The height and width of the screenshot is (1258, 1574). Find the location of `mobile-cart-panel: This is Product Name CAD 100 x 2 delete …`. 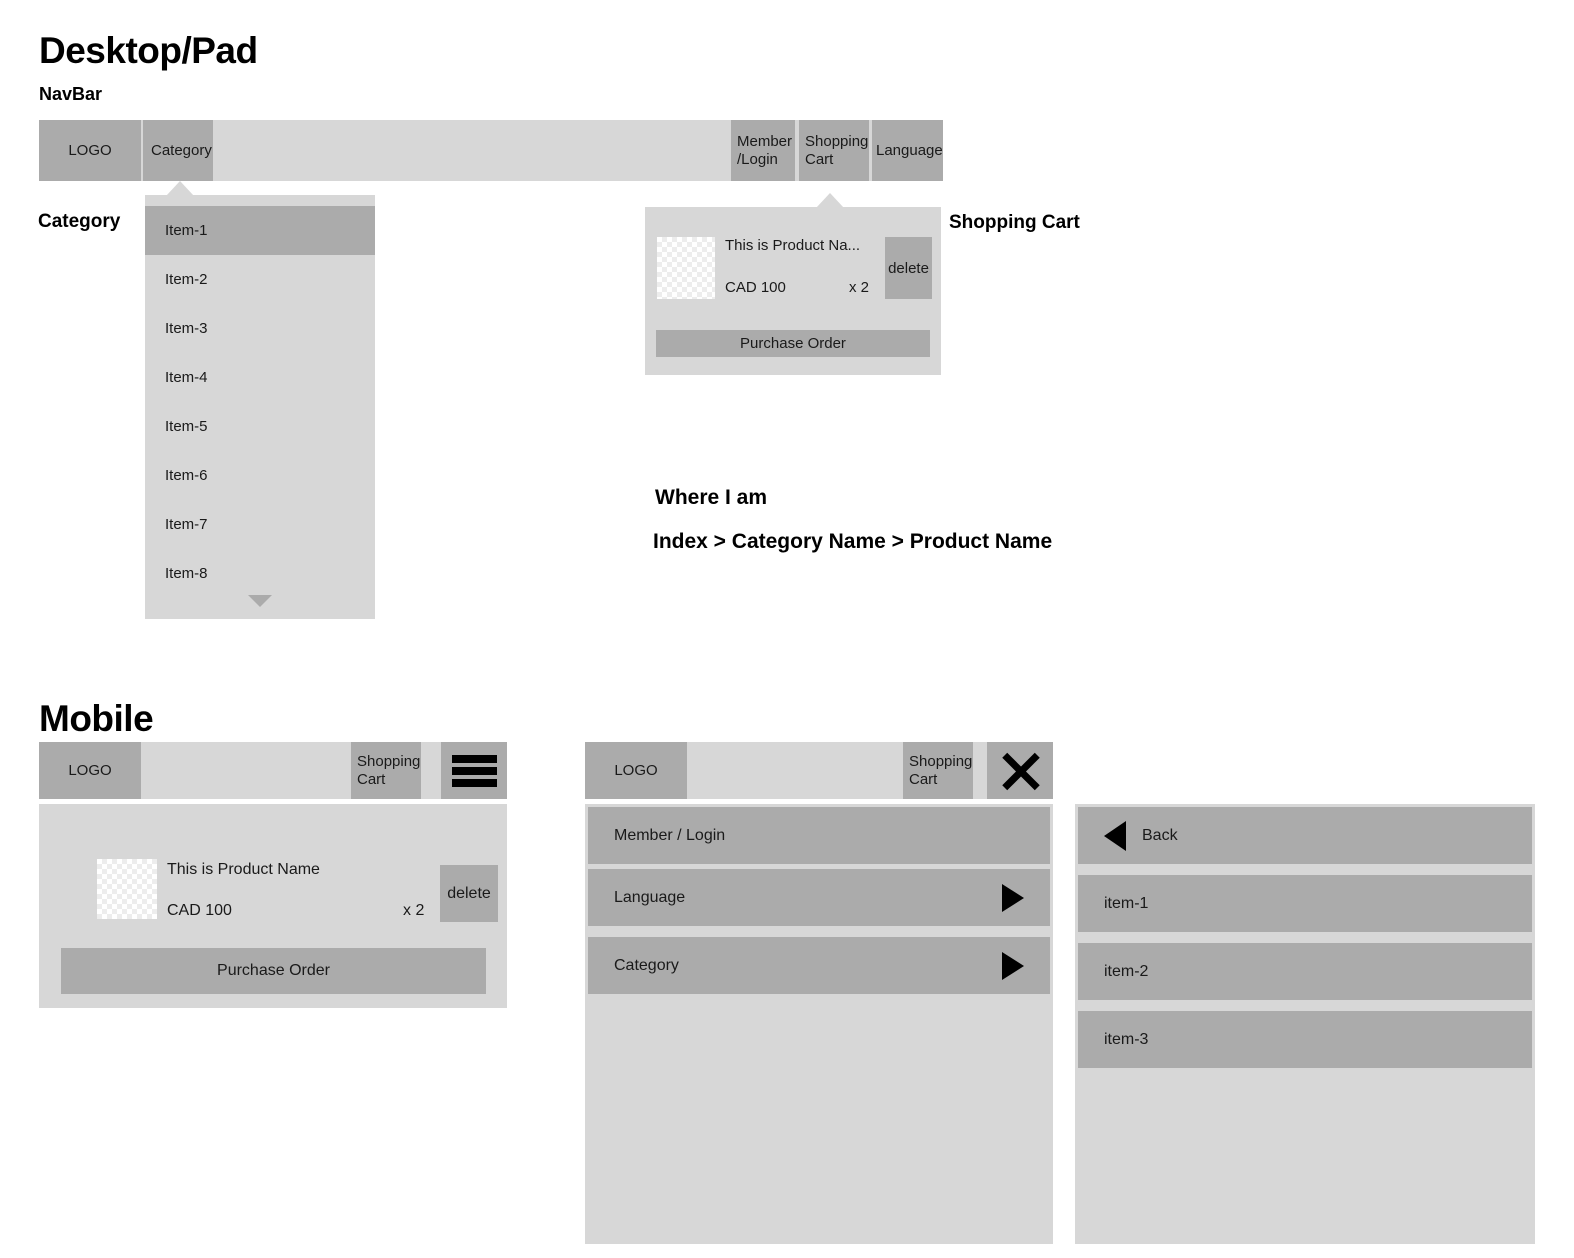

mobile-cart-panel: This is Product Name CAD 100 x 2 delete … is located at coordinates (273, 906).